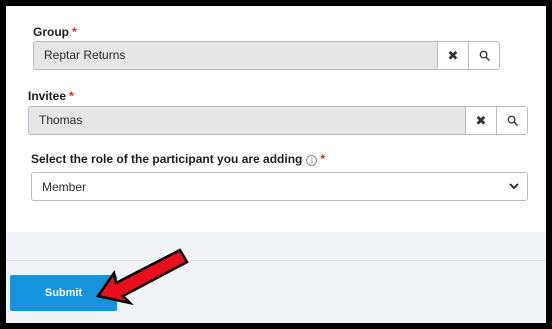  What do you see at coordinates (142, 277) in the screenshot?
I see `red-arrow-pointer-icon` at bounding box center [142, 277].